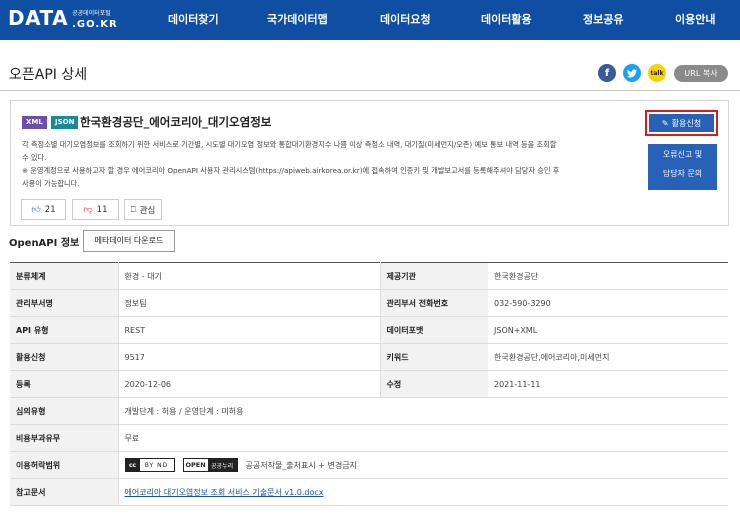  What do you see at coordinates (91, 13) in the screenshot?
I see `logo-subtitle: 공공데이터포털` at bounding box center [91, 13].